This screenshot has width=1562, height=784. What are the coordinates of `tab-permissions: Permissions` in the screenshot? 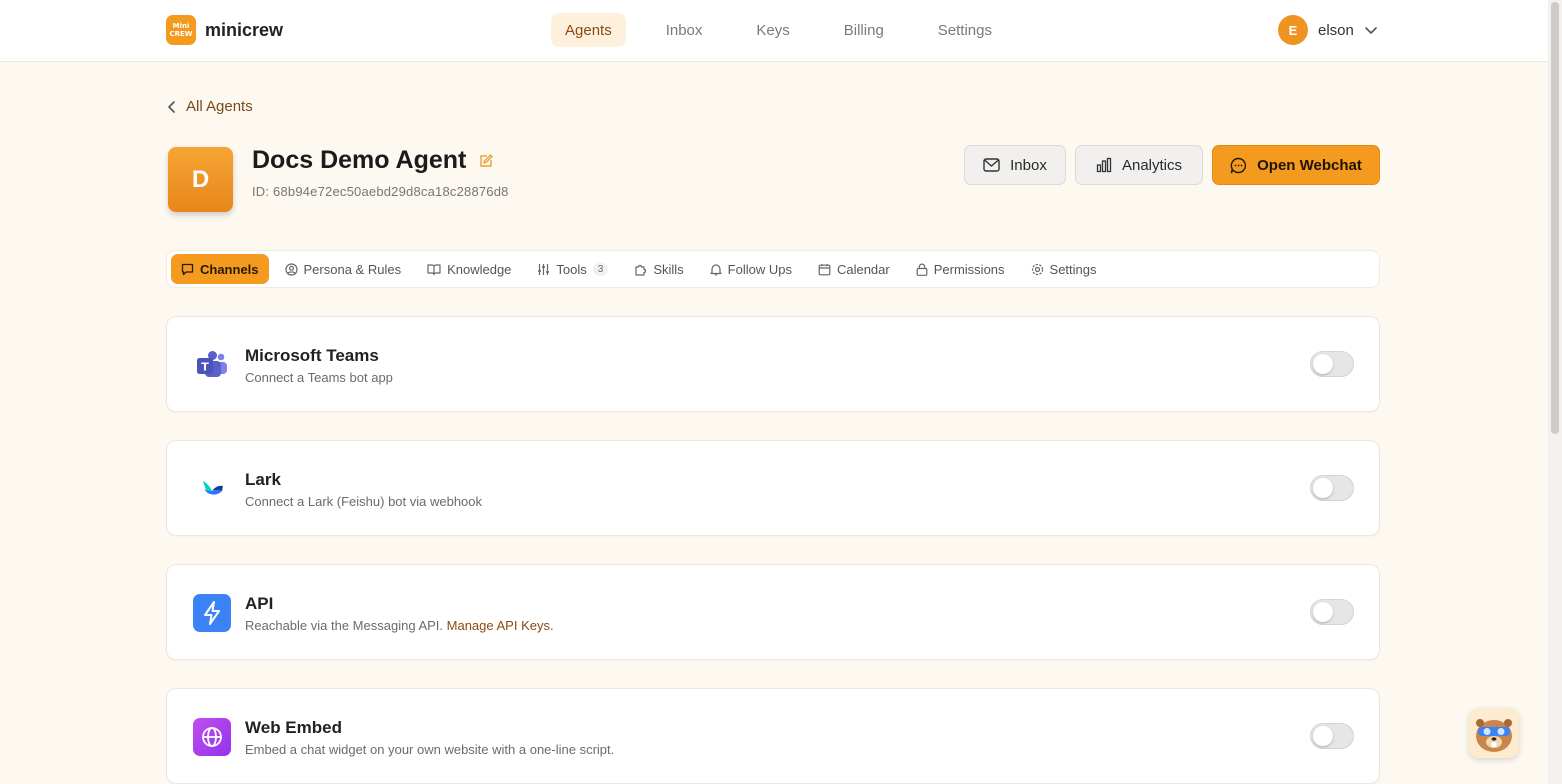 It's located at (960, 269).